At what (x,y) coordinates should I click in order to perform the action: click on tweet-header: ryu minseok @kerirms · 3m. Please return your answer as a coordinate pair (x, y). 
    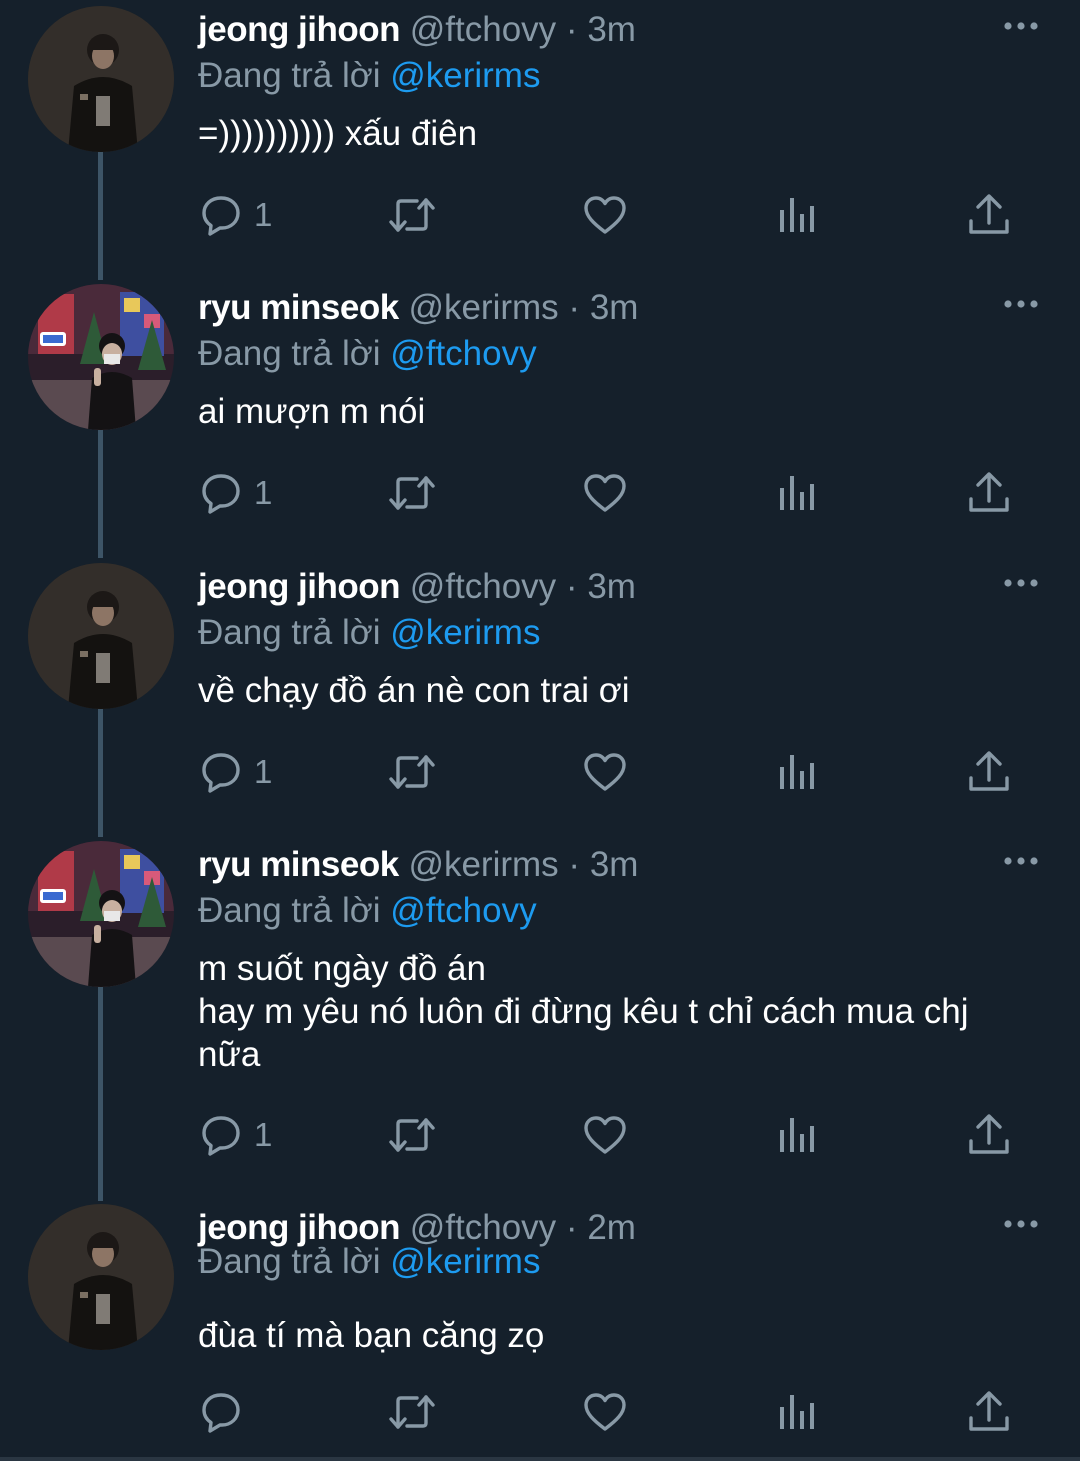
    Looking at the image, I should click on (418, 308).